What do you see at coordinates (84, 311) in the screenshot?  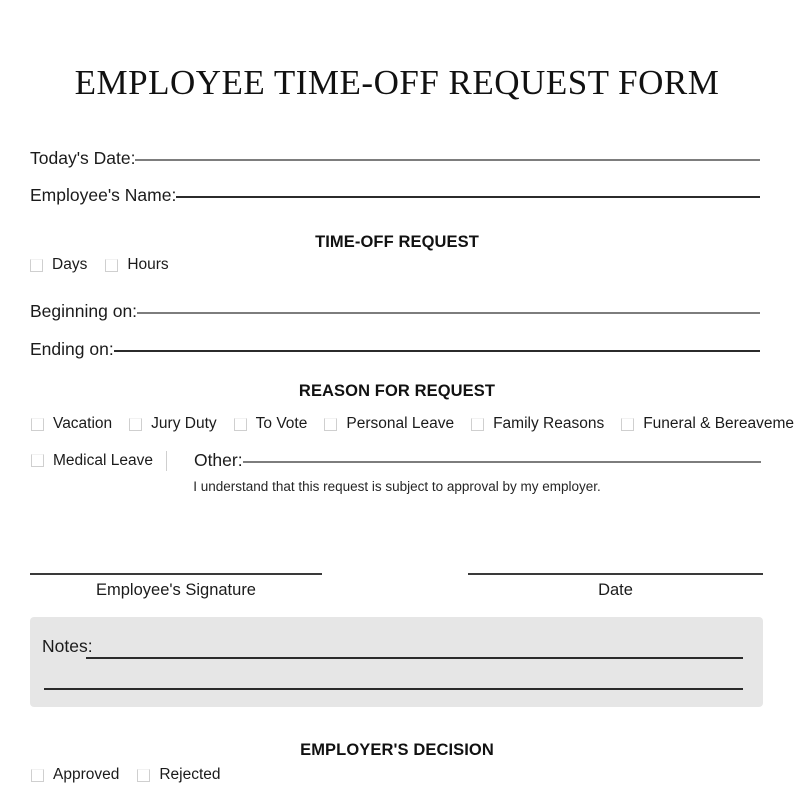 I see `beginning-on-label: Beginning on:` at bounding box center [84, 311].